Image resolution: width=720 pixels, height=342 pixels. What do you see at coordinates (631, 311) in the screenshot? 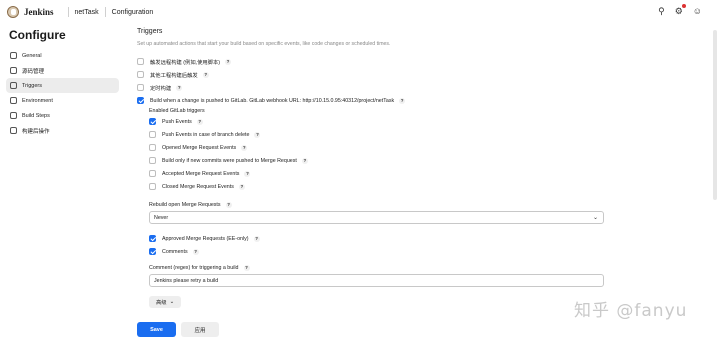
I see `watermark: 知乎 @fanyu` at bounding box center [631, 311].